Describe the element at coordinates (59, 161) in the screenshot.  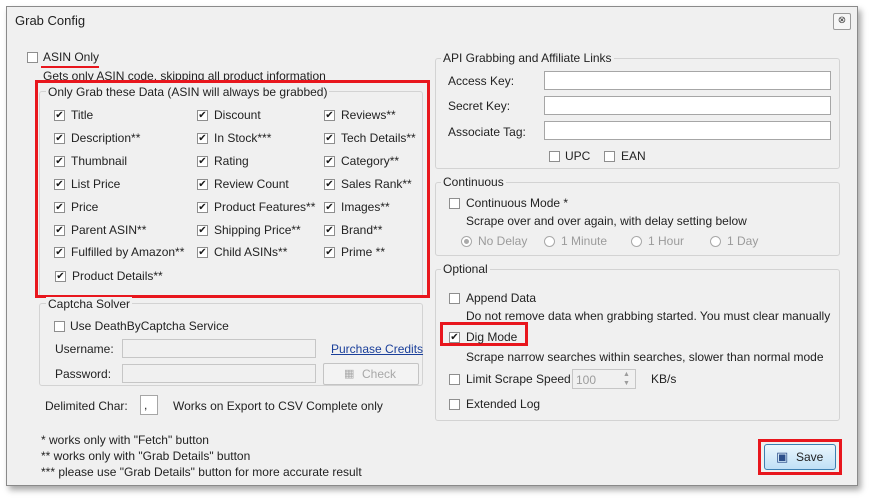
I see `thumbnail-checkbox: ✔` at that location.